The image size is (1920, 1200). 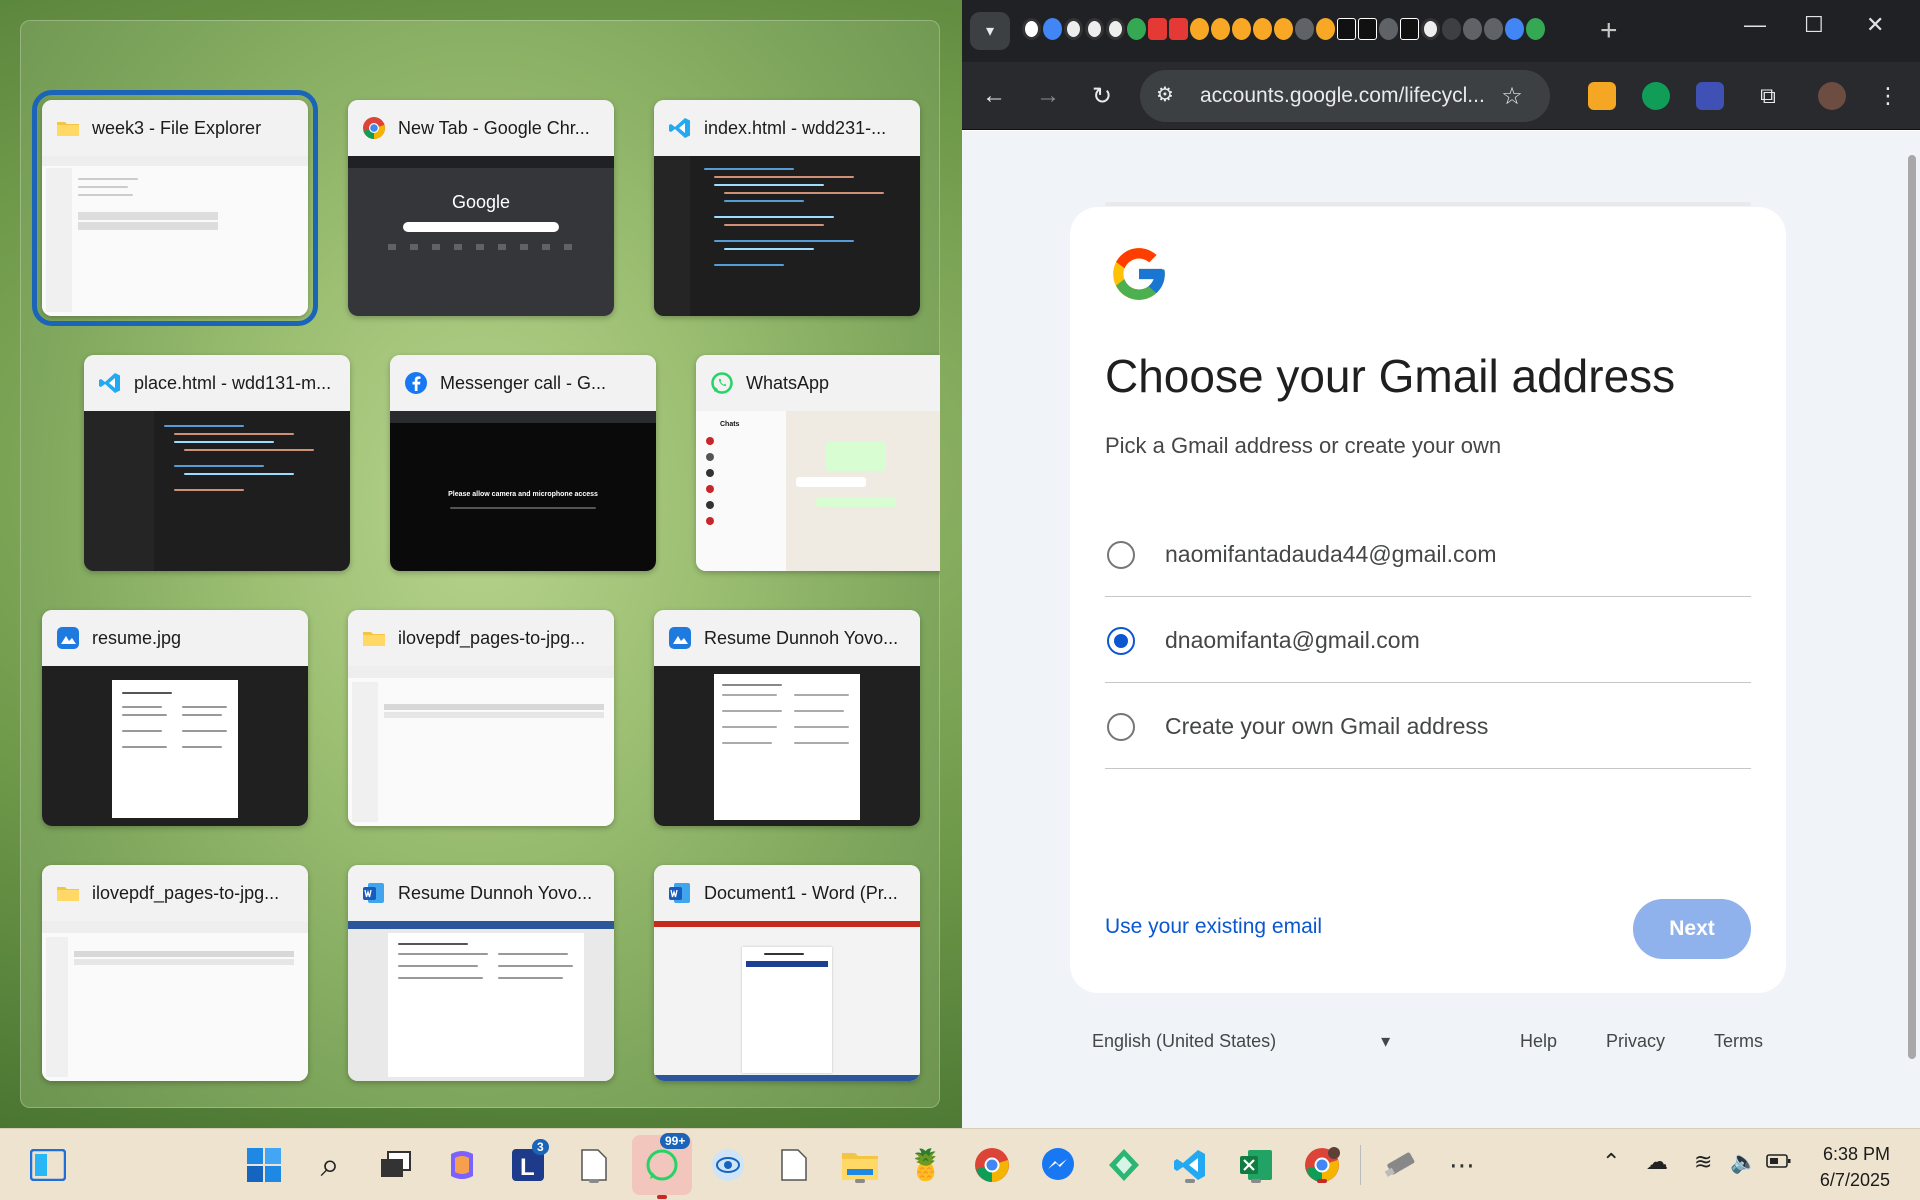 I want to click on excel-icon, so click(x=1256, y=1165).